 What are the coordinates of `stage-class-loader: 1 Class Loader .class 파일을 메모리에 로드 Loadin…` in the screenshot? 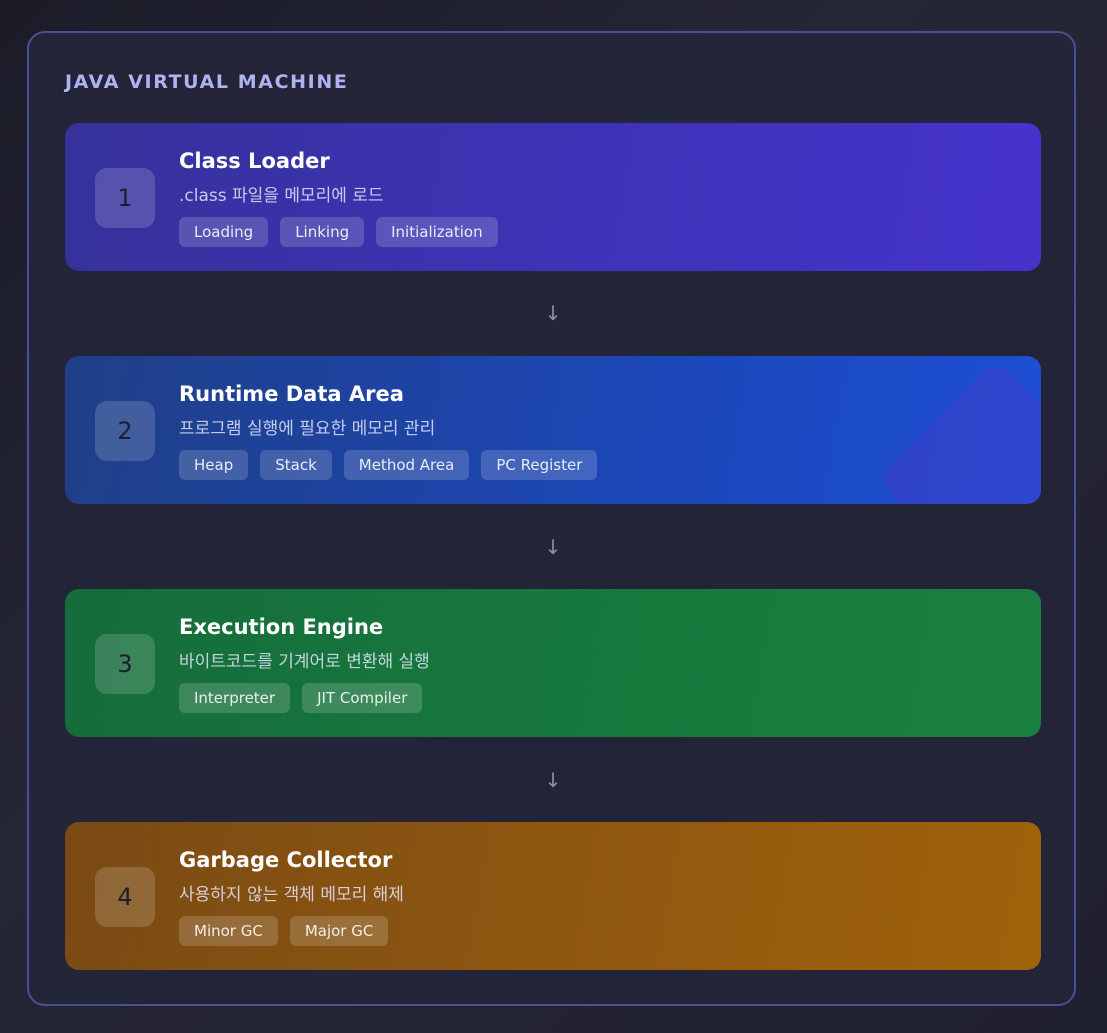 It's located at (553, 197).